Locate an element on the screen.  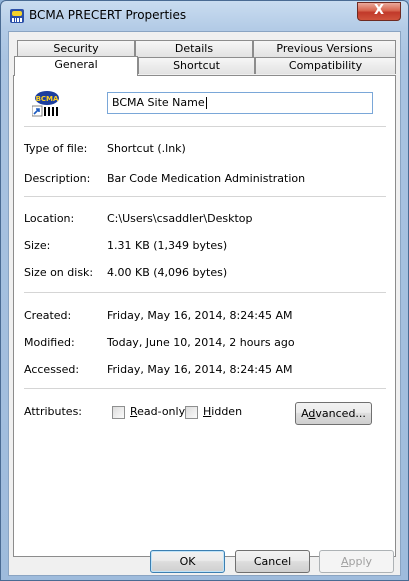
ok-button: OK is located at coordinates (187, 561).